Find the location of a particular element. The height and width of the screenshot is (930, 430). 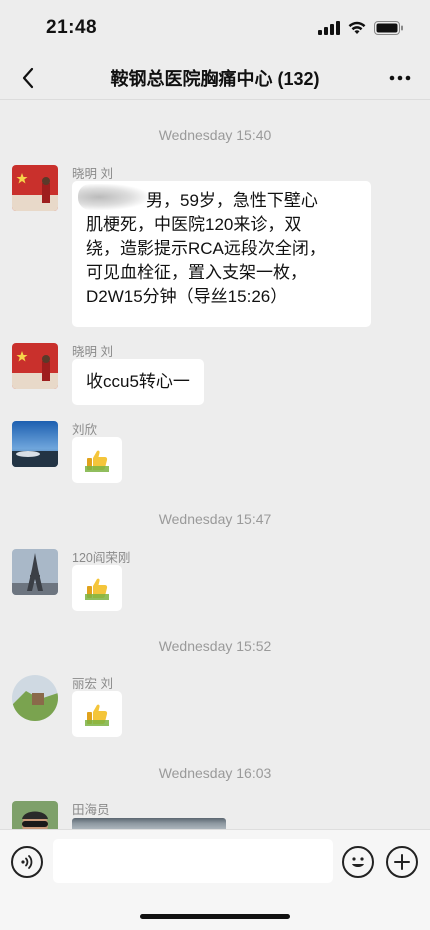

plus-icon is located at coordinates (402, 862).